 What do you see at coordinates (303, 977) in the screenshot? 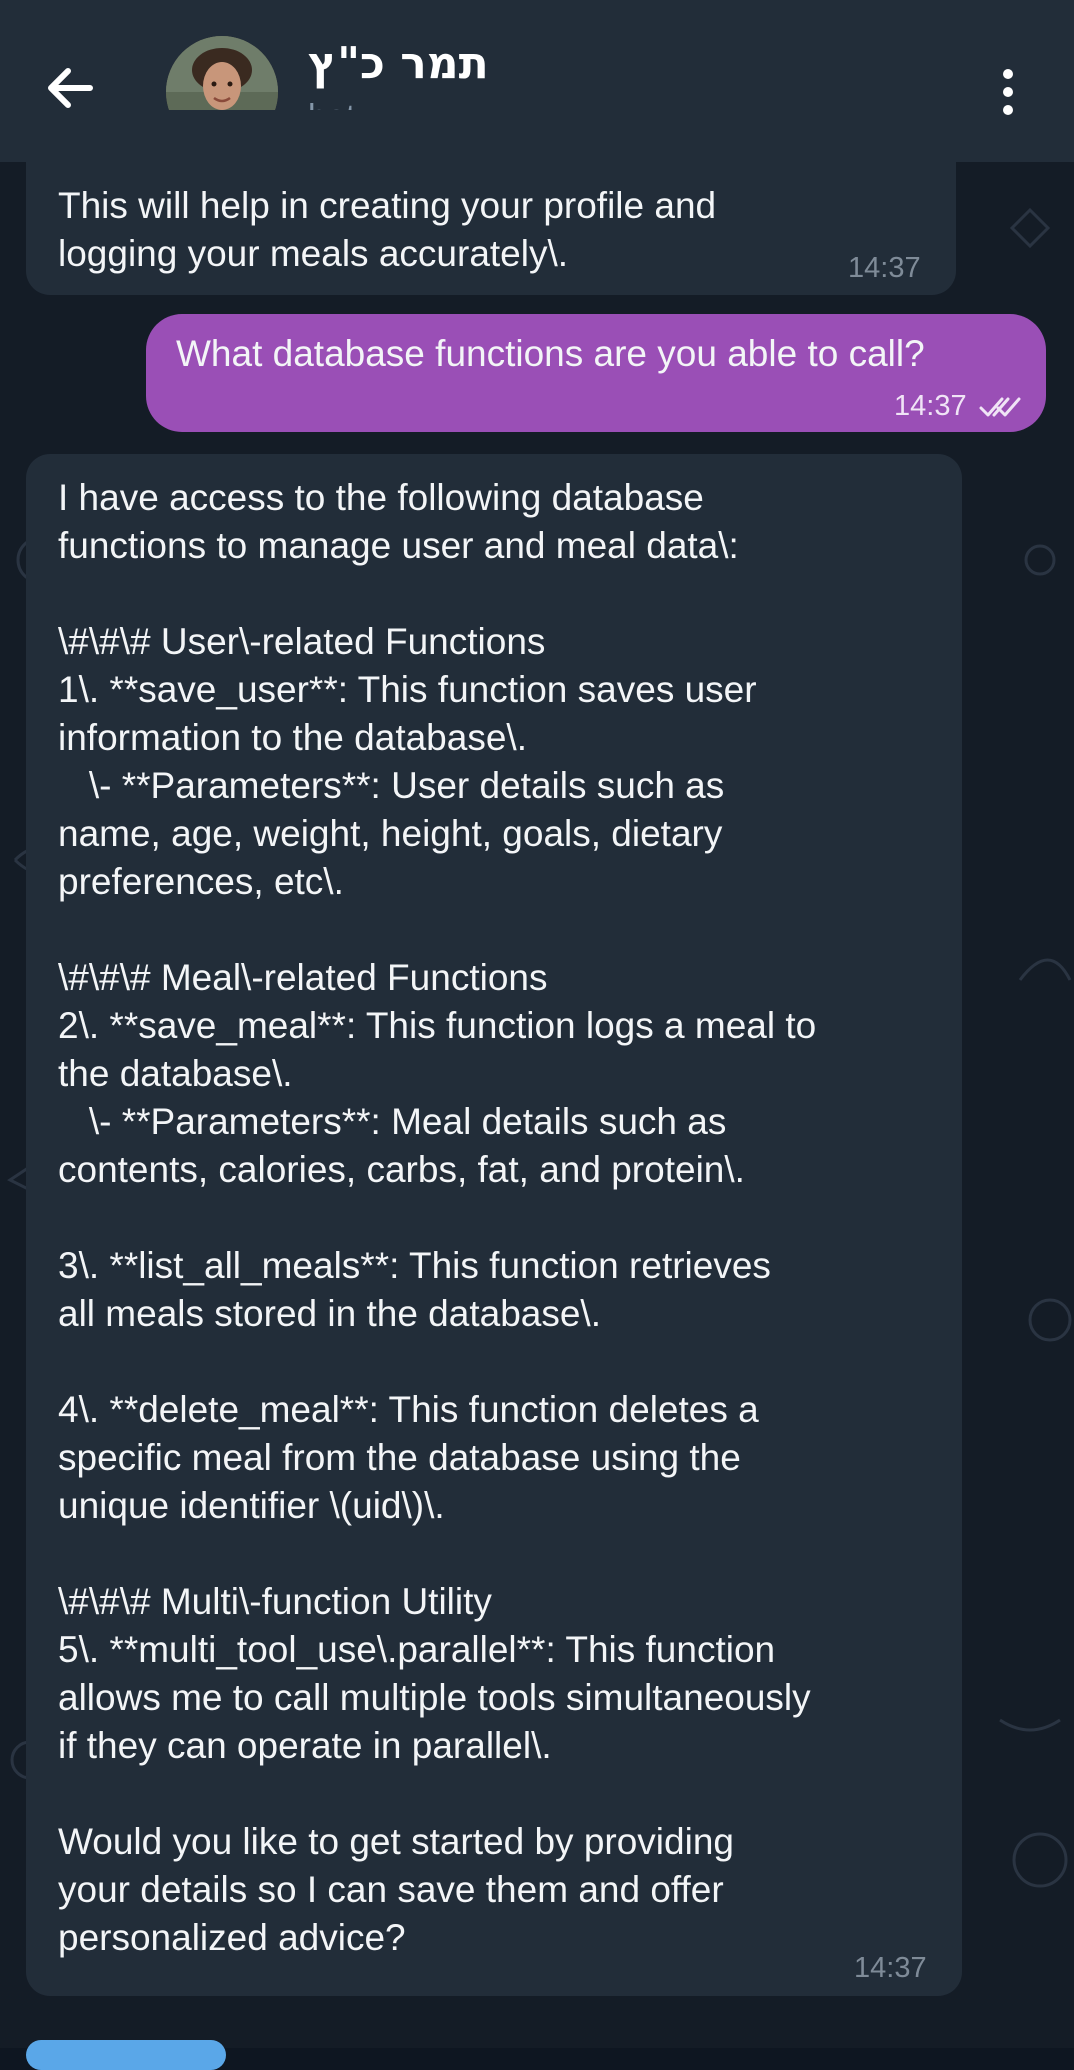
I see `message-text-line: \#\#\# Meal\-related Functions` at bounding box center [303, 977].